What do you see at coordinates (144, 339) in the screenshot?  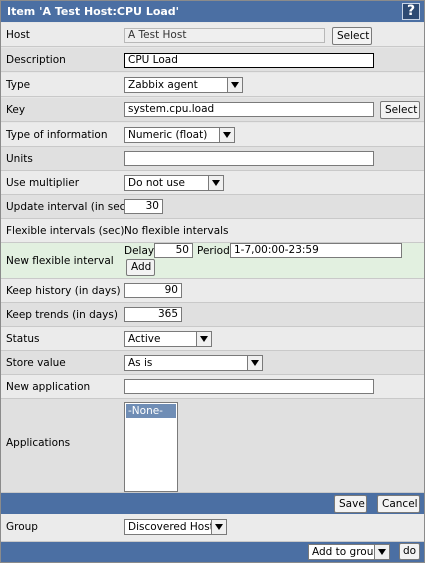 I see `status-select-value: Active` at bounding box center [144, 339].